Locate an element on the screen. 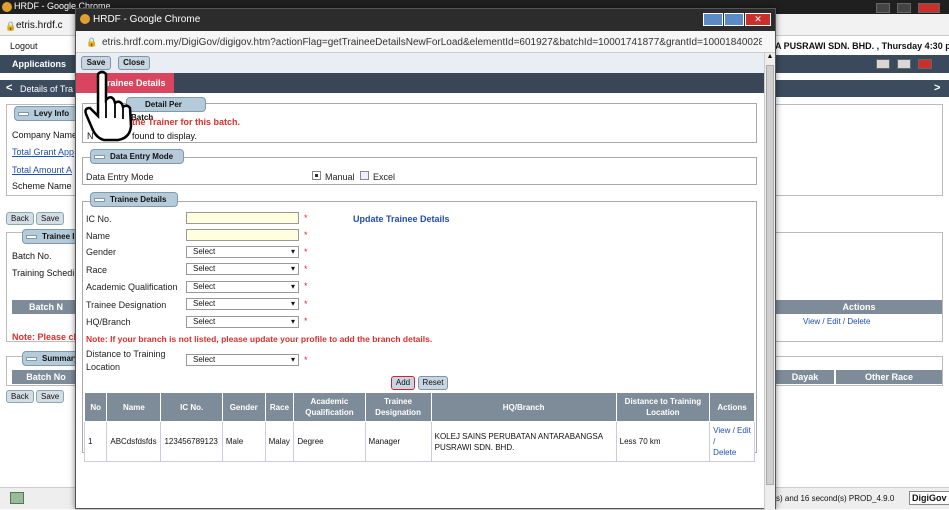 This screenshot has height=510, width=949. note-text-bg: Note: Please cli is located at coordinates (45, 337).